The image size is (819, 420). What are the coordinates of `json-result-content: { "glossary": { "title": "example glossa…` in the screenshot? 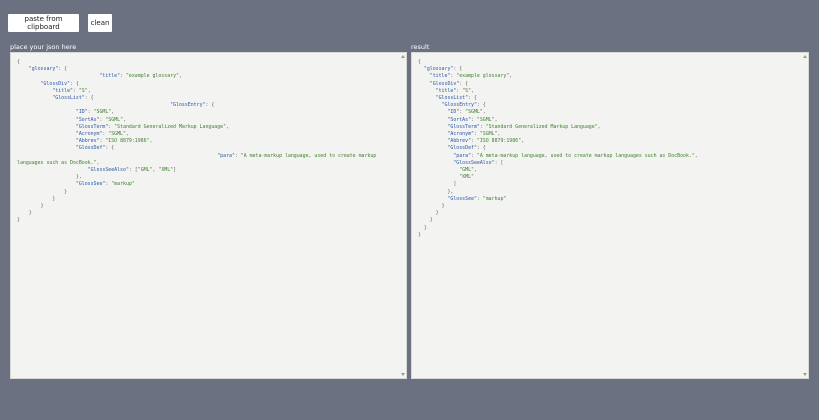 It's located at (558, 148).